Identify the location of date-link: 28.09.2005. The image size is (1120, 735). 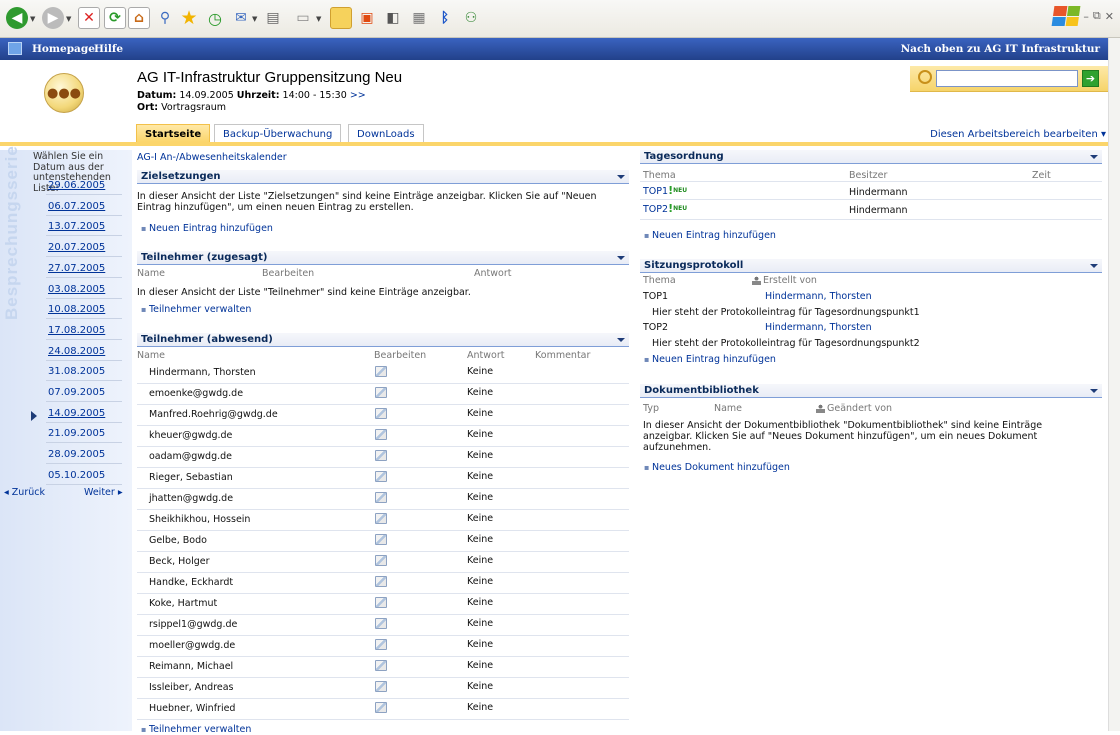
(83, 454).